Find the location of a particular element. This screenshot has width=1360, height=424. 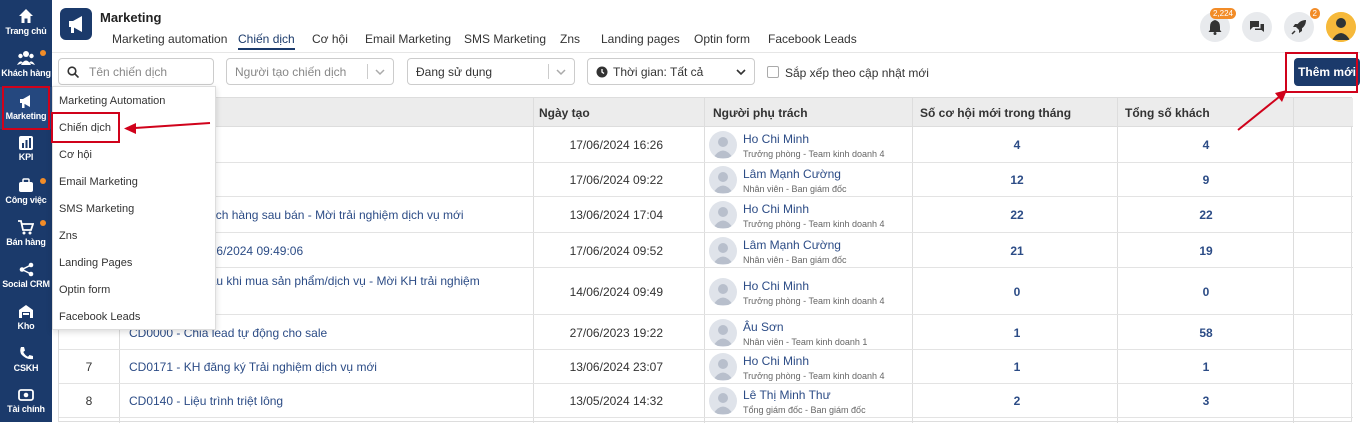

owner-role: Trưởng phòng - Team kinh doanh 4 is located at coordinates (814, 376).